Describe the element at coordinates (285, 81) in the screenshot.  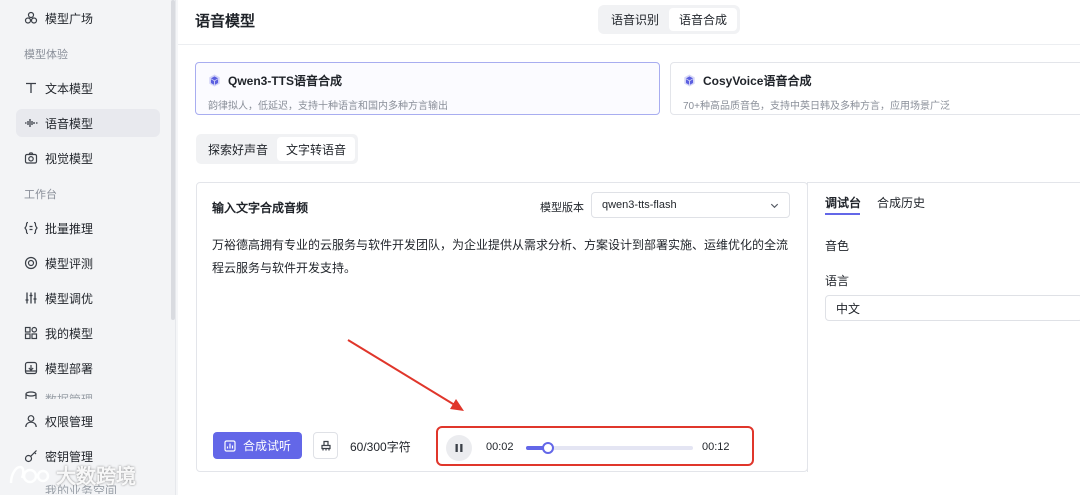
I see `model-card-title: Qwen3-TTS语音合成` at that location.